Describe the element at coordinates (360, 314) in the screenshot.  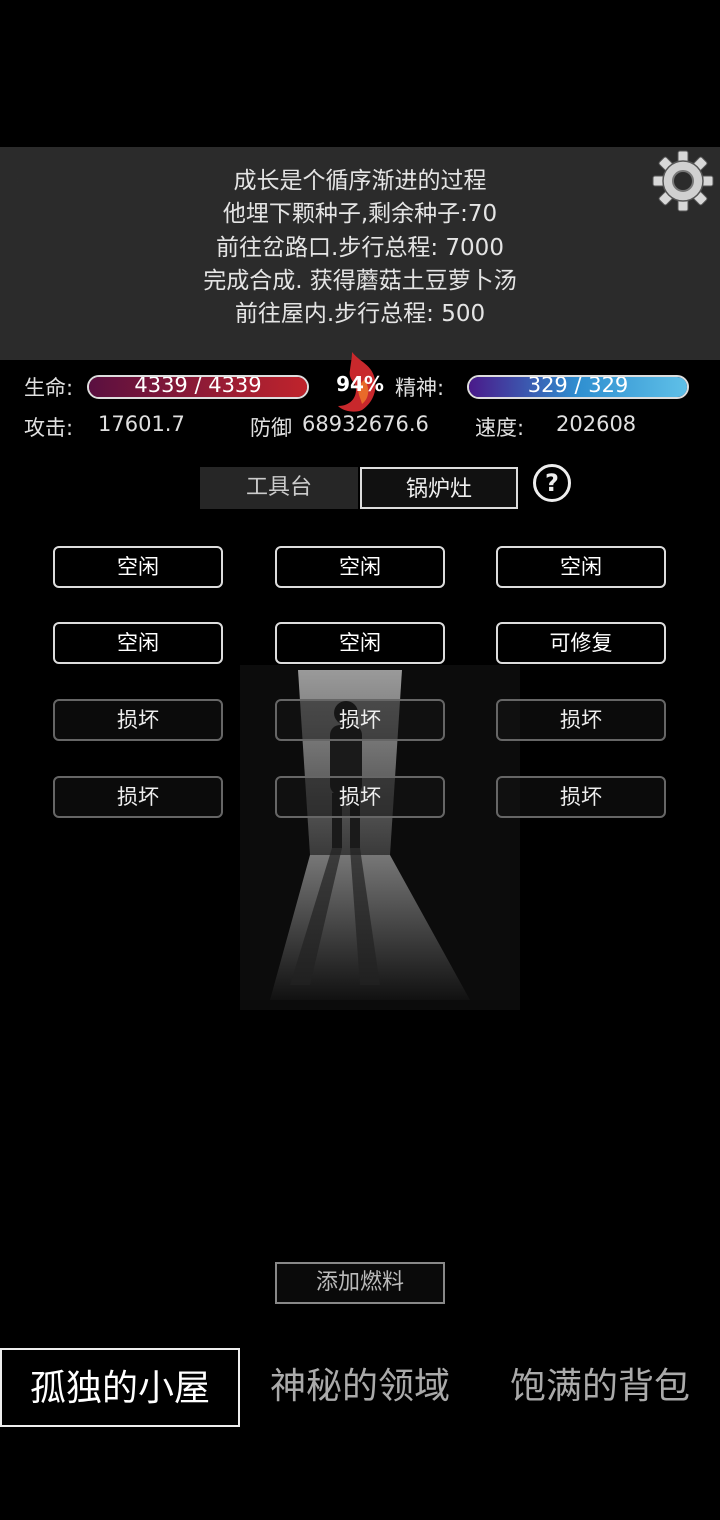
I see `log-line: 前往屋内.步行总程: 500` at that location.